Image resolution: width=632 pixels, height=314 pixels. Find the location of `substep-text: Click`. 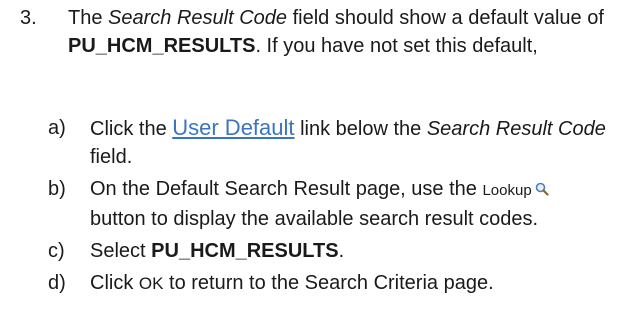

substep-text: Click is located at coordinates (114, 283).